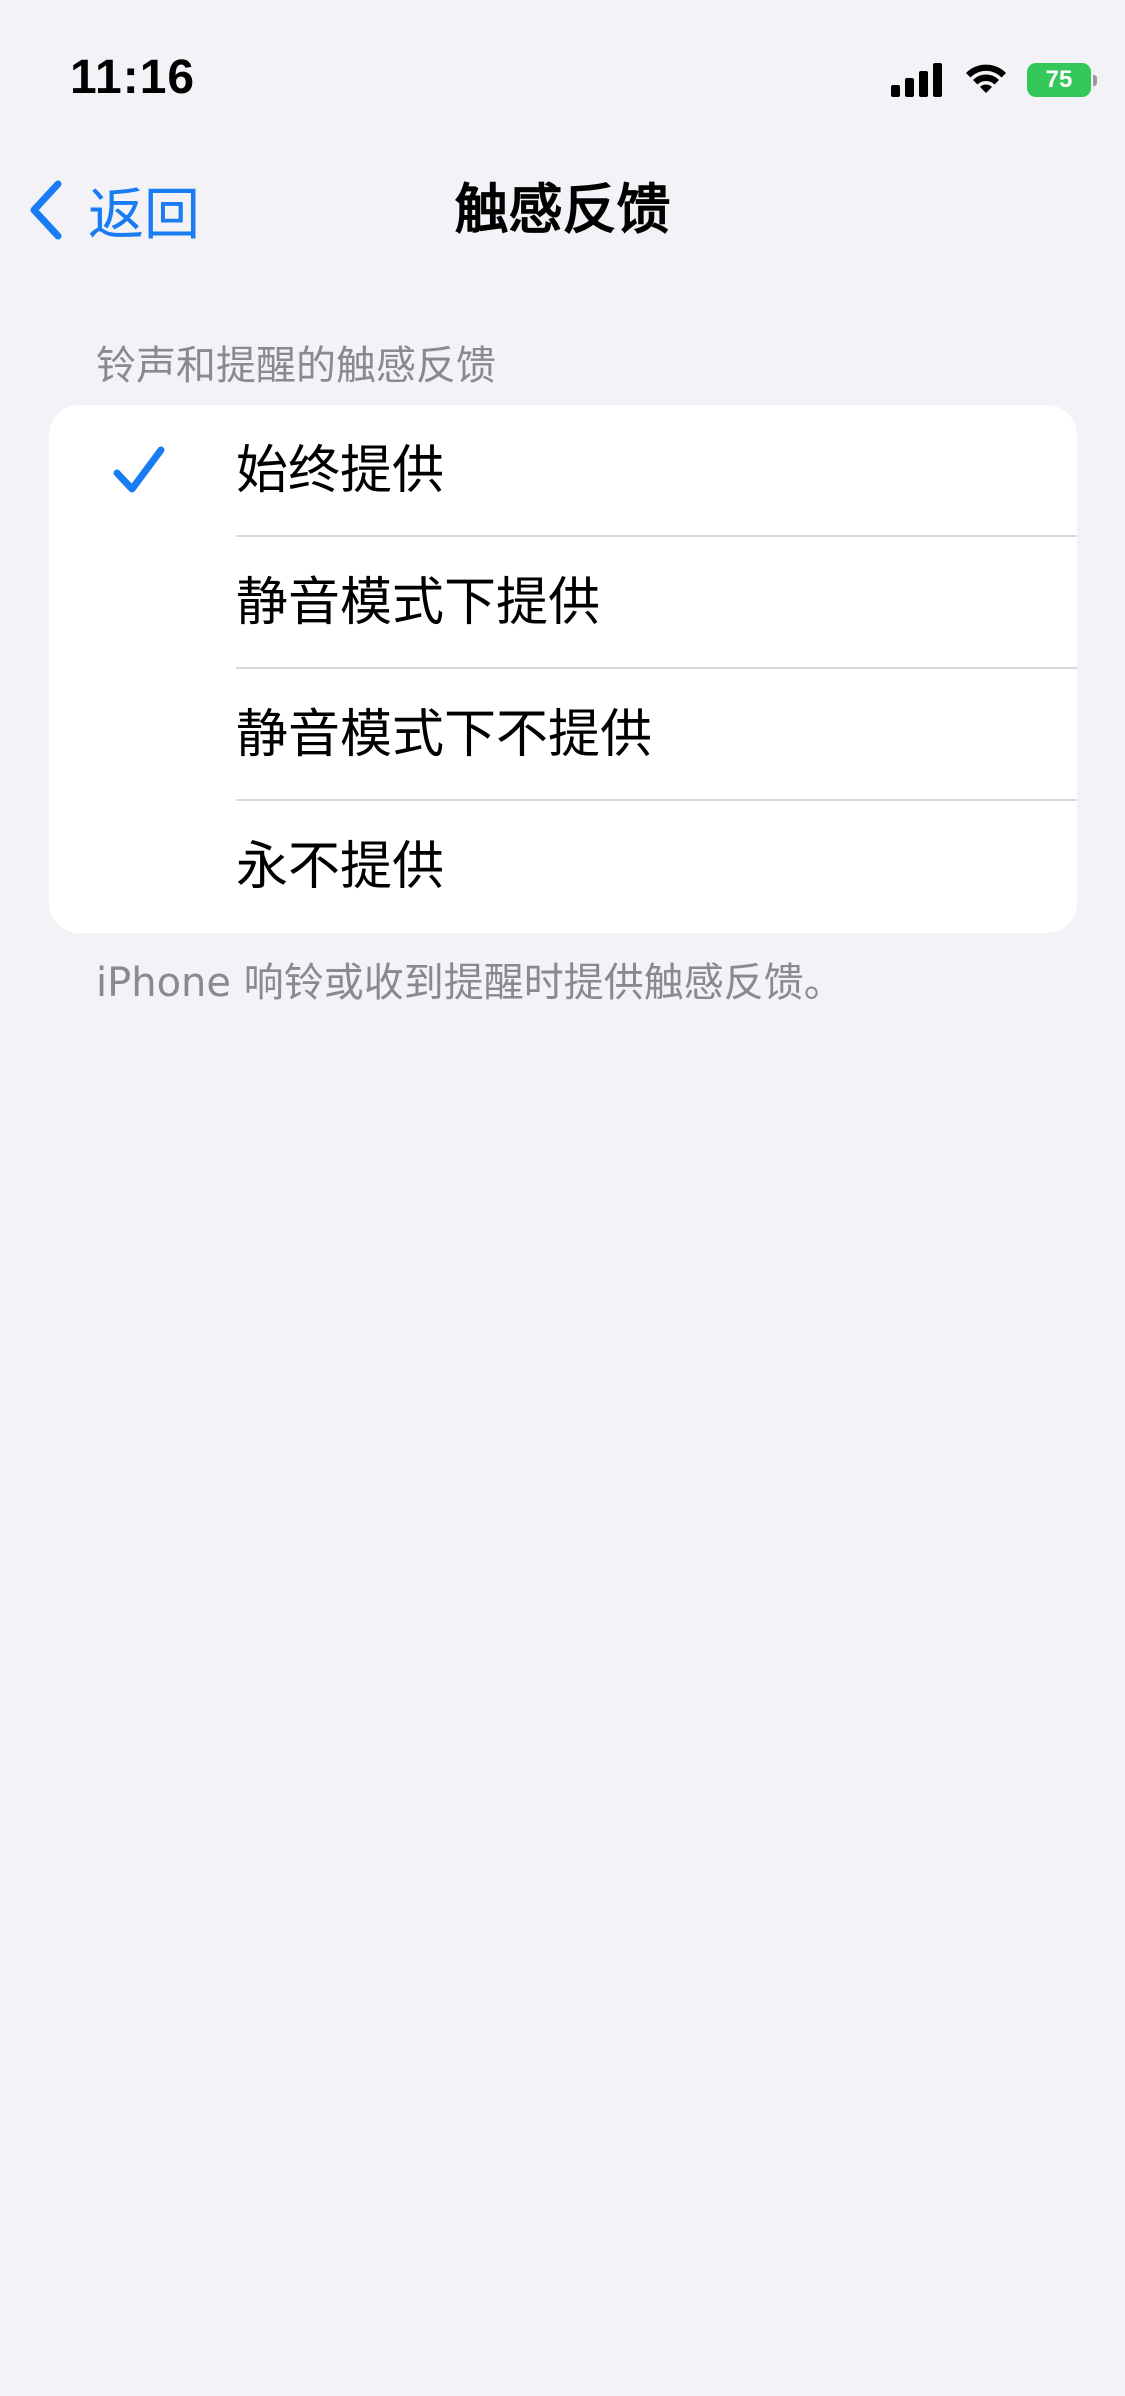  I want to click on battery-level: 75, so click(1059, 79).